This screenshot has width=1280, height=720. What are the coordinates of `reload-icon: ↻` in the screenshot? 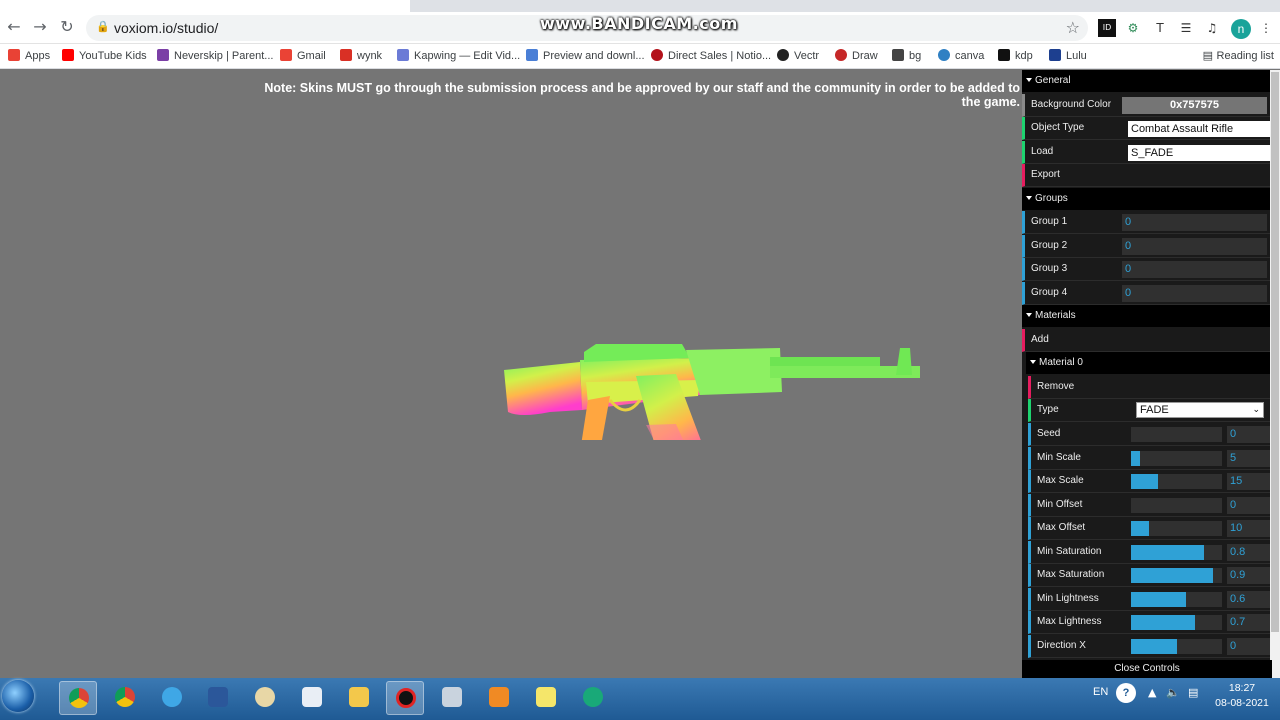 It's located at (67, 27).